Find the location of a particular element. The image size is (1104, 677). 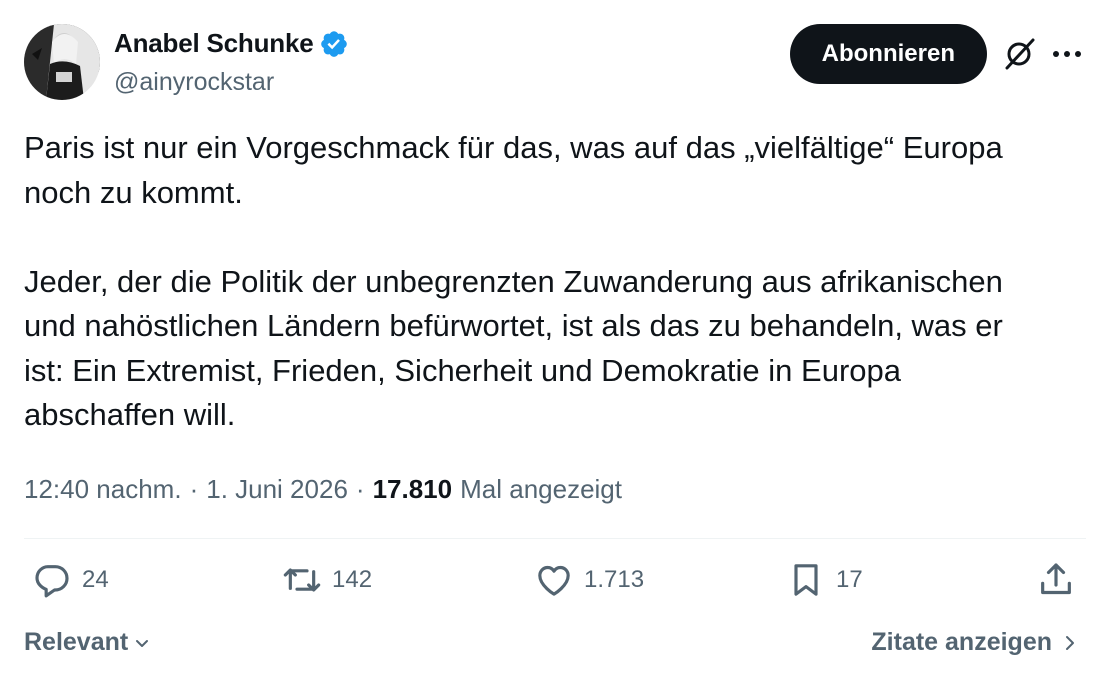

action-bar: 24 142 1.713 17 is located at coordinates (552, 586).